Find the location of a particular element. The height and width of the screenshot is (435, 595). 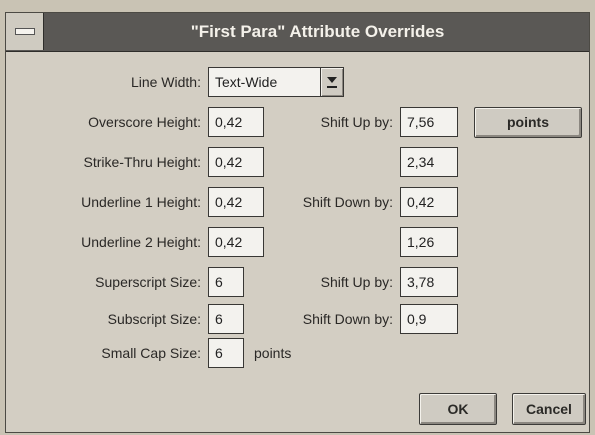

small-cap-size-label: Small Cap Size: is located at coordinates (151, 353).